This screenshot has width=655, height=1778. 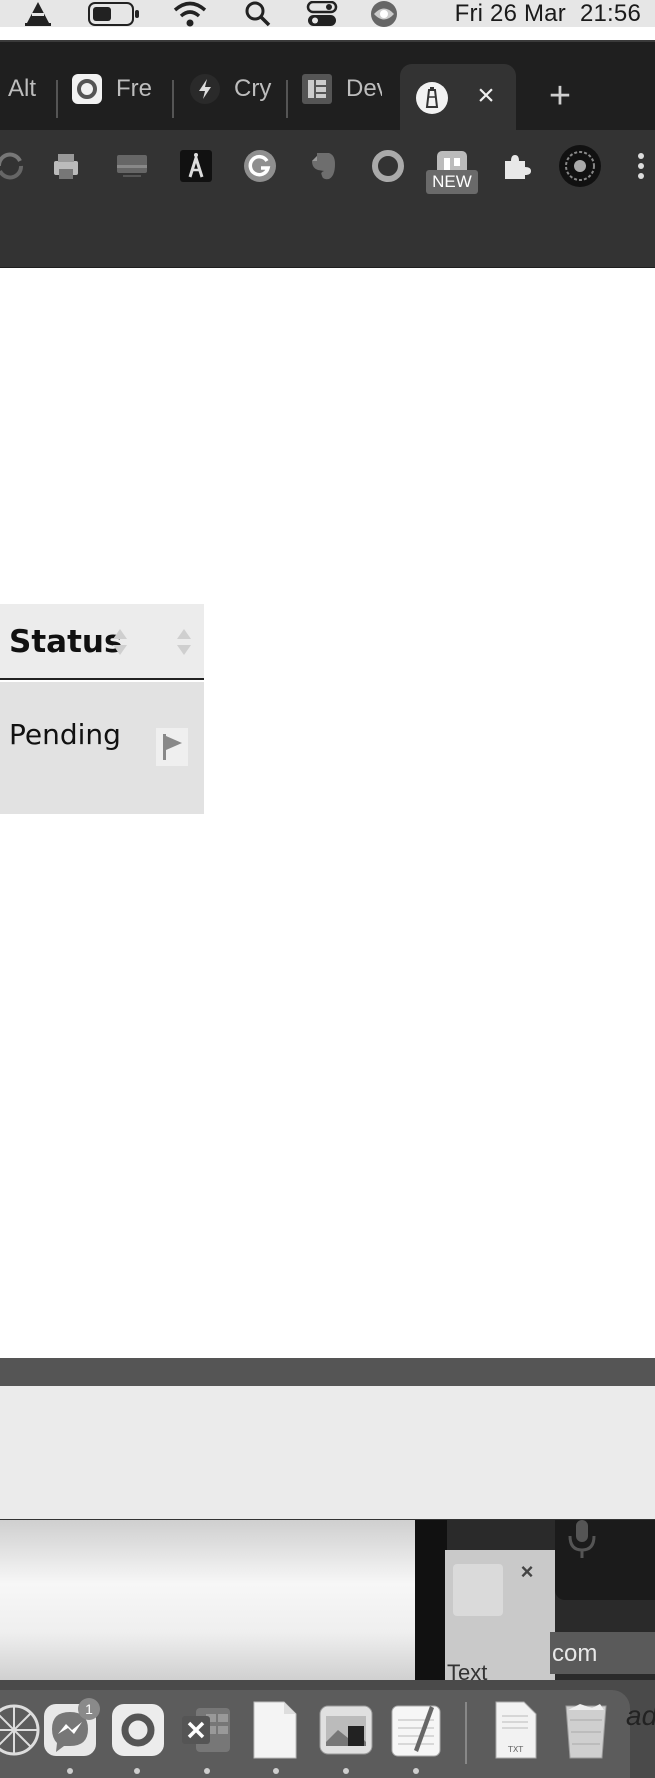 What do you see at coordinates (527, 1571) in the screenshot?
I see `close-icon: ×` at bounding box center [527, 1571].